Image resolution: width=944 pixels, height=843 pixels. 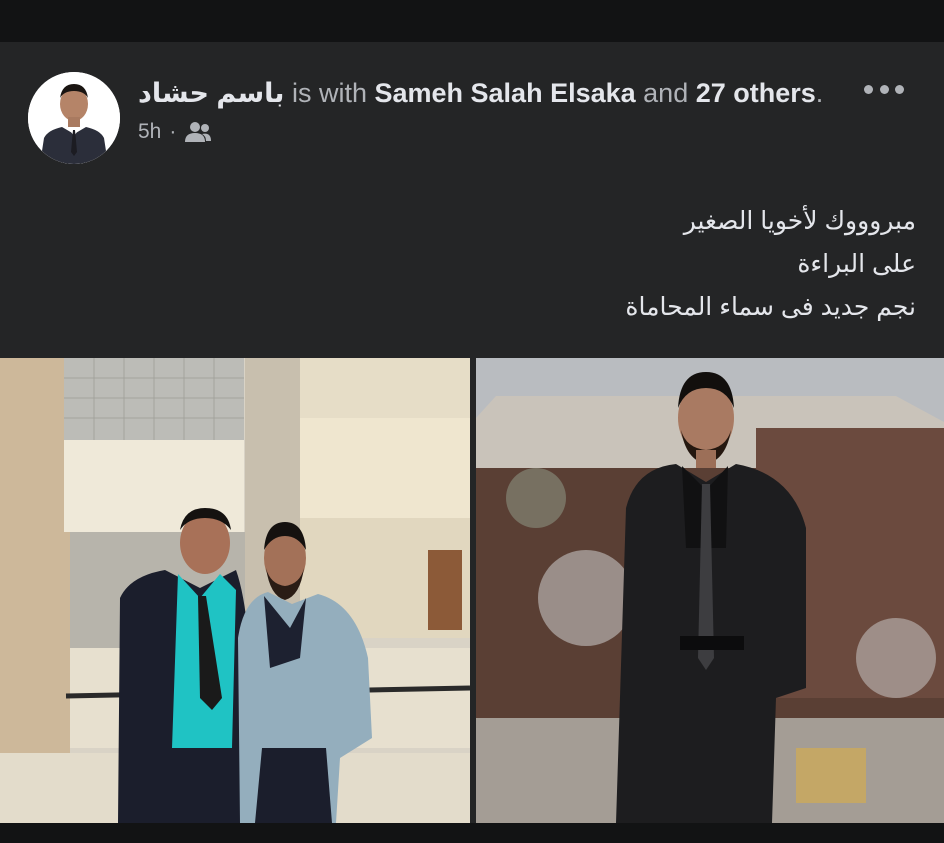 What do you see at coordinates (868, 89) in the screenshot?
I see `more-horizontal-icon` at bounding box center [868, 89].